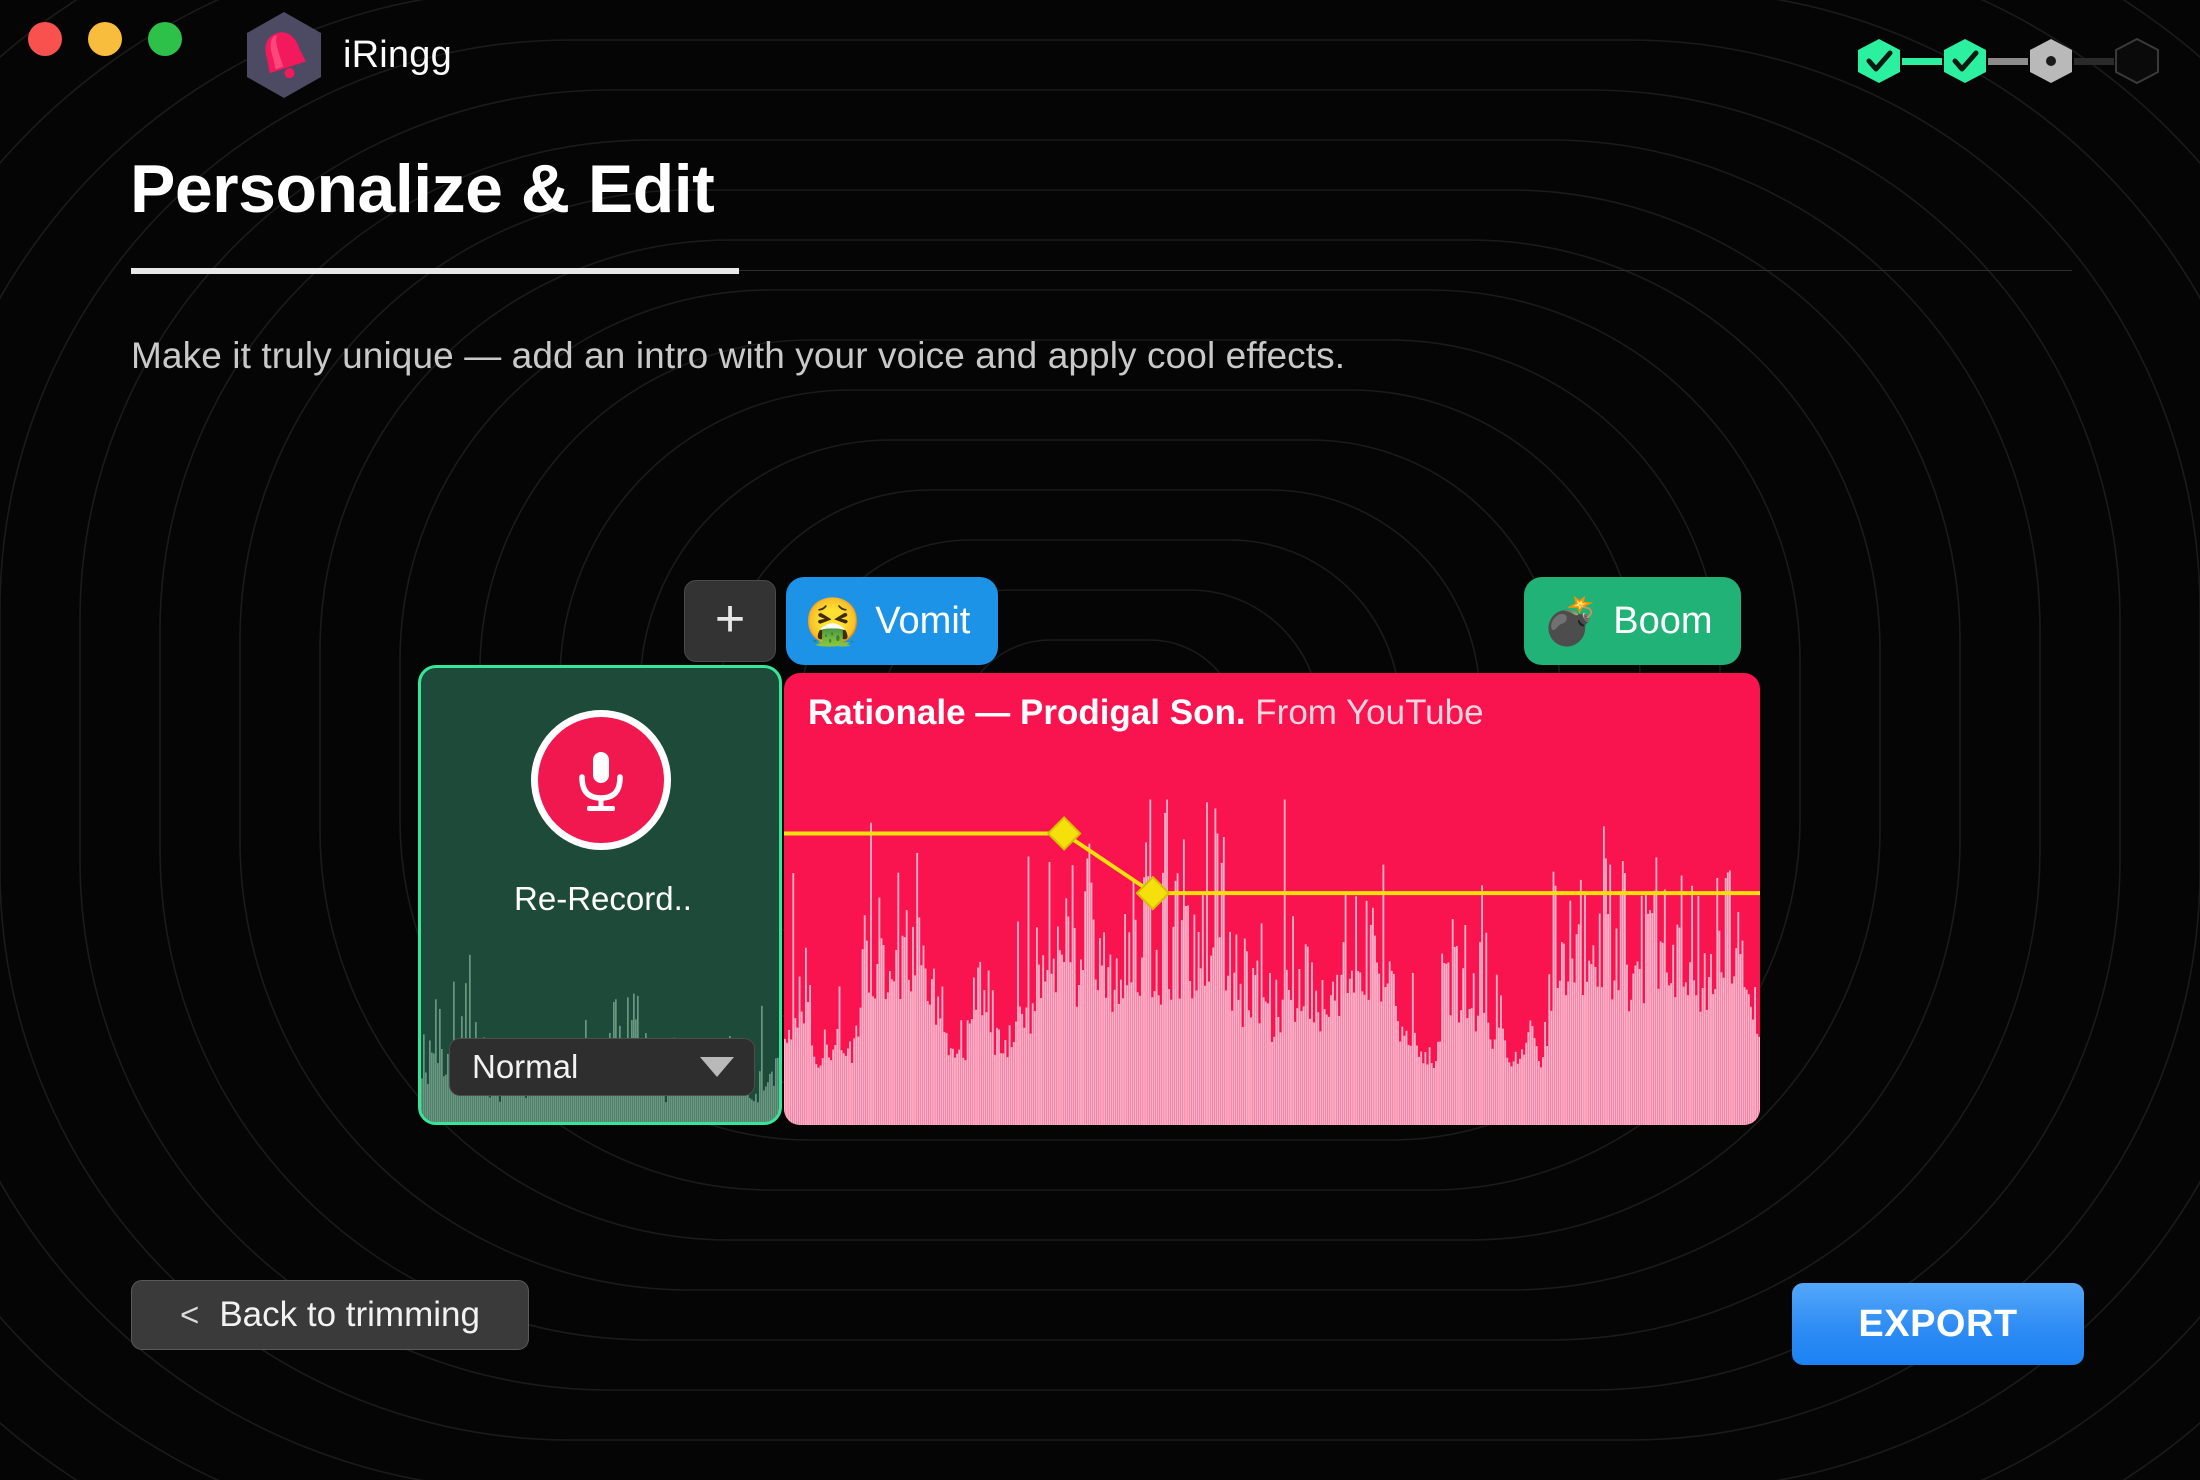  Describe the element at coordinates (525, 1066) in the screenshot. I see `playback-speed-value: Normal` at that location.